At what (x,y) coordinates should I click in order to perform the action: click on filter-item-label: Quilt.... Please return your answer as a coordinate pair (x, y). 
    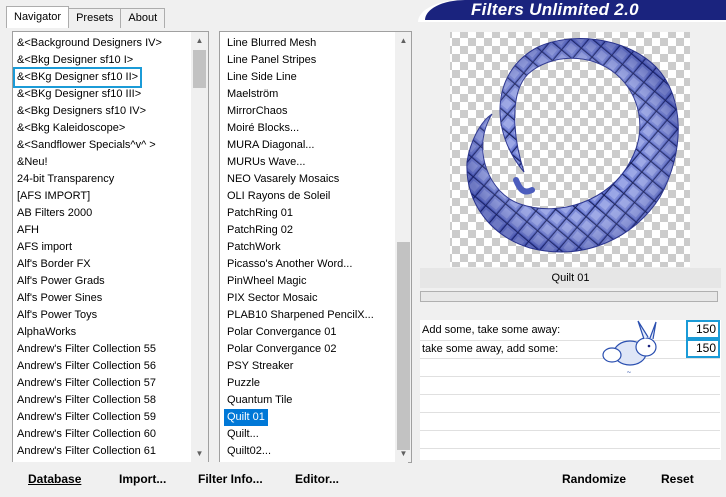
    Looking at the image, I should click on (243, 434).